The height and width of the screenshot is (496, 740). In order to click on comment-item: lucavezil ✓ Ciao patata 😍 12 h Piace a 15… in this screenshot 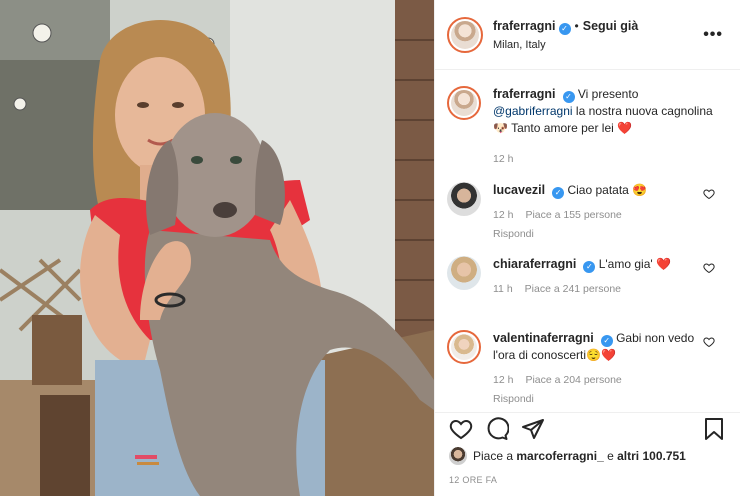, I will do `click(592, 212)`.